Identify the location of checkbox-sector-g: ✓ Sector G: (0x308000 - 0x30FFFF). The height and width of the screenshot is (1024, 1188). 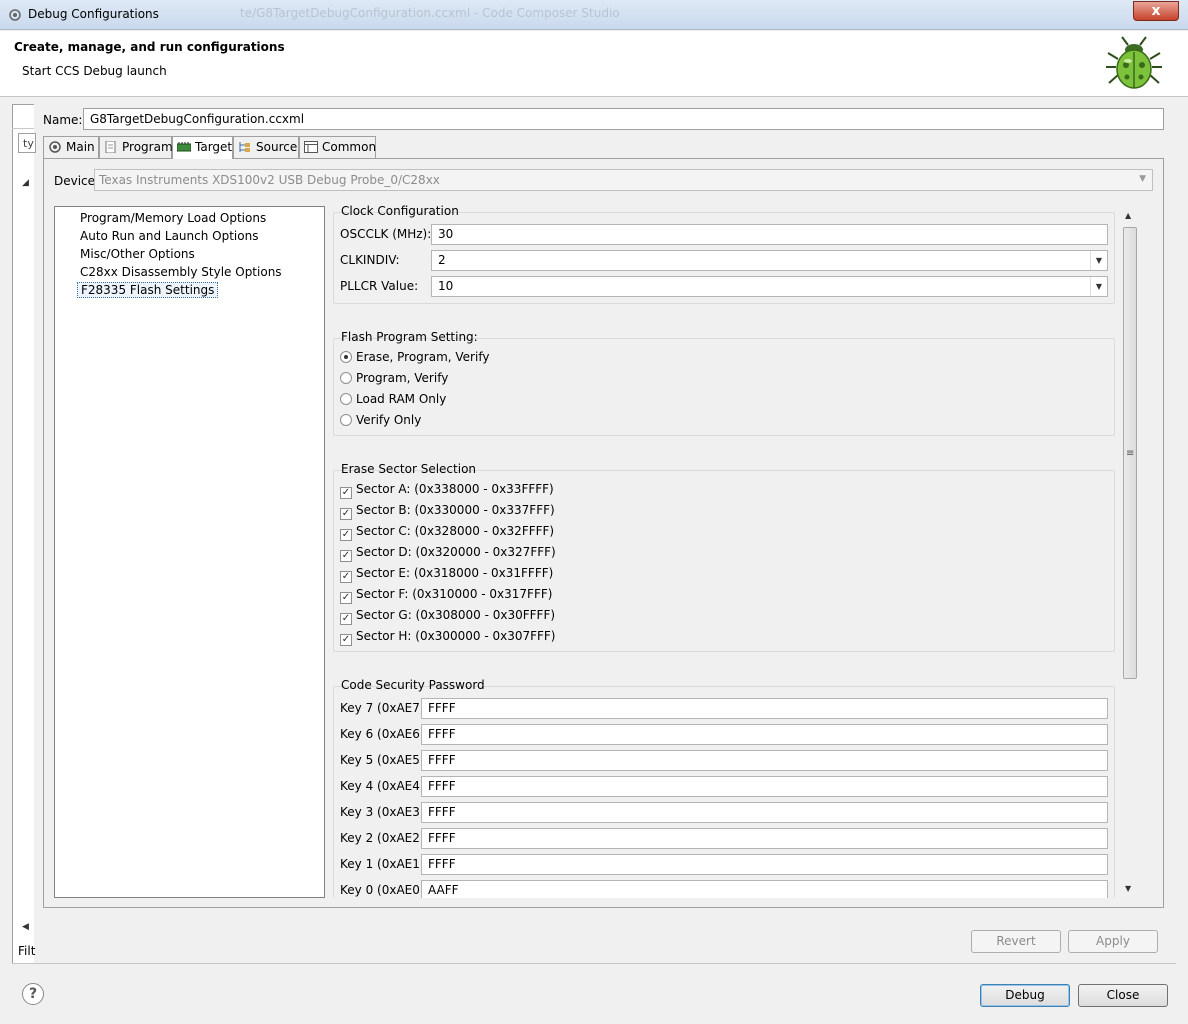
(447, 616).